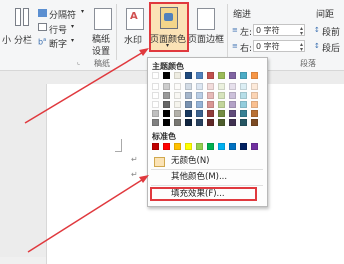 The image size is (344, 264). I want to click on arrow-to-fill-effects, so click(86, 215).